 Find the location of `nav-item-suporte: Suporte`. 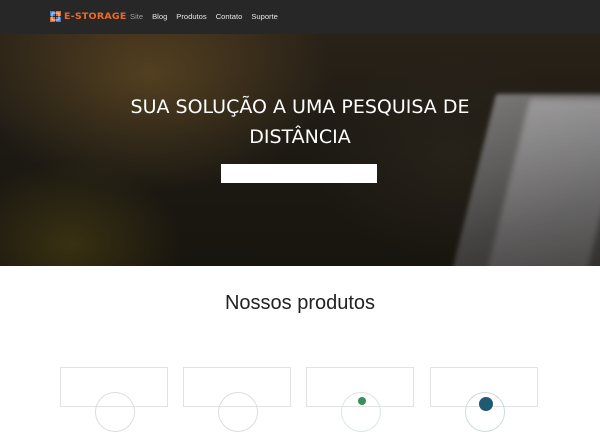

nav-item-suporte: Suporte is located at coordinates (264, 17).